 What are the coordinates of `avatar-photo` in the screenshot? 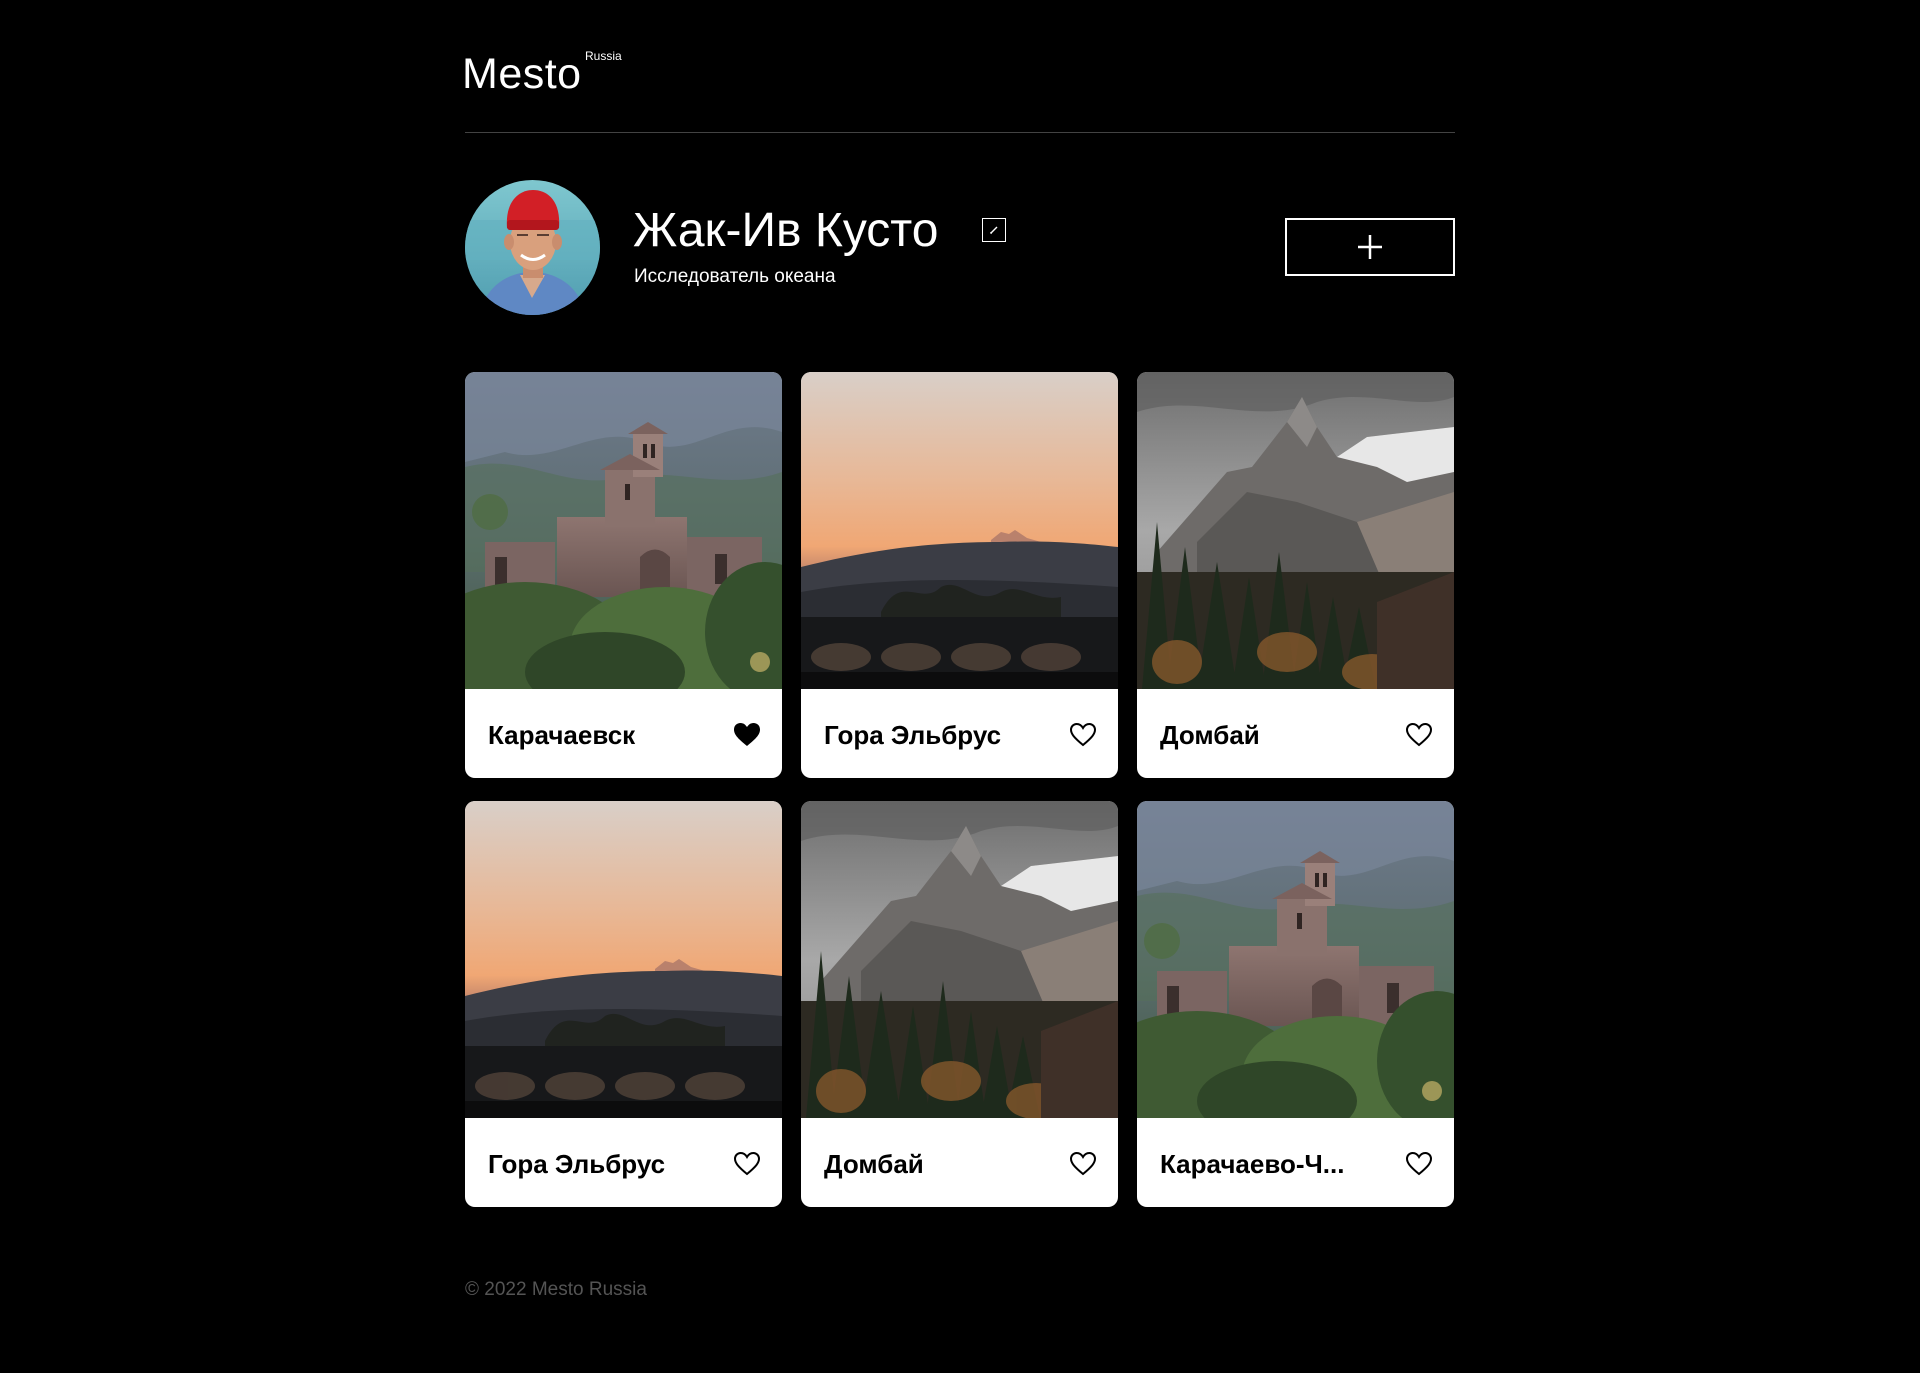 It's located at (532, 247).